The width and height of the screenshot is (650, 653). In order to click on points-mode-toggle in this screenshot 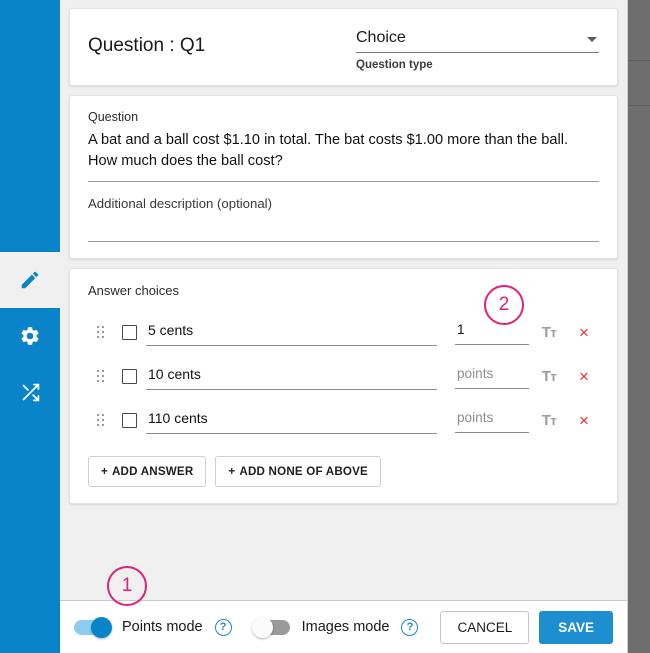, I will do `click(93, 627)`.